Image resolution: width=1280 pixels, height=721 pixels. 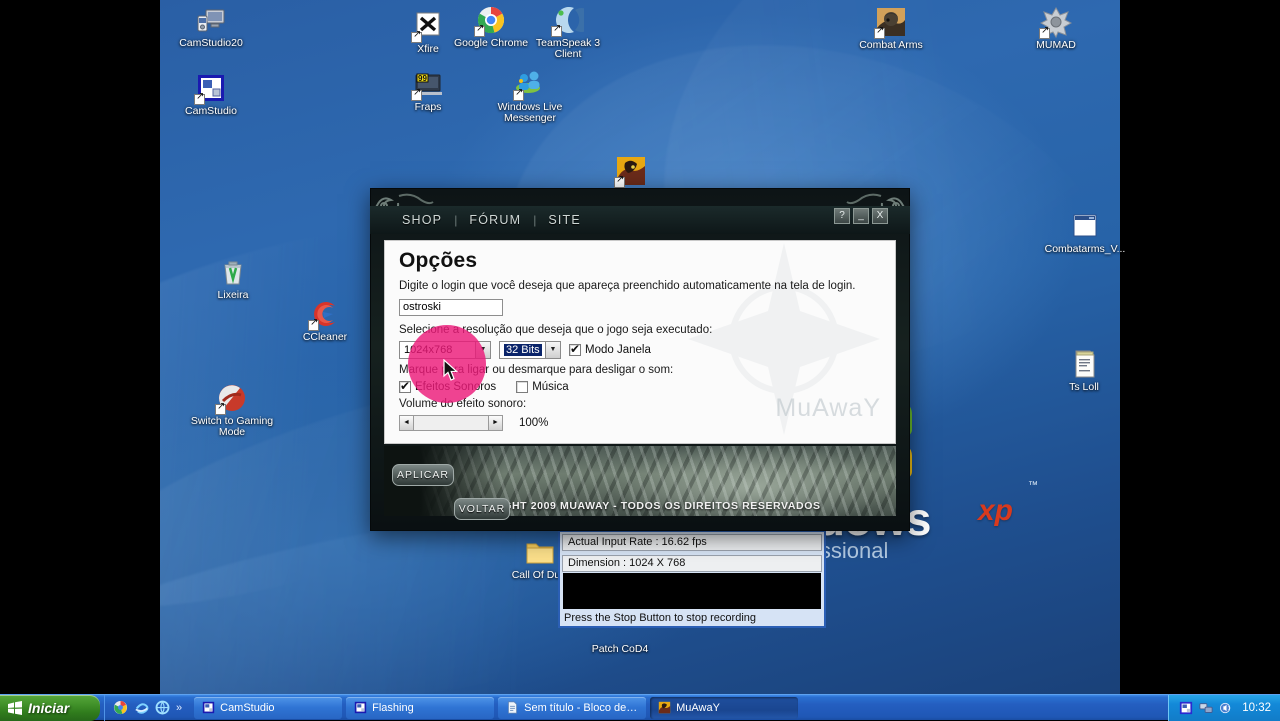 I want to click on letterbox-left, so click(x=80, y=347).